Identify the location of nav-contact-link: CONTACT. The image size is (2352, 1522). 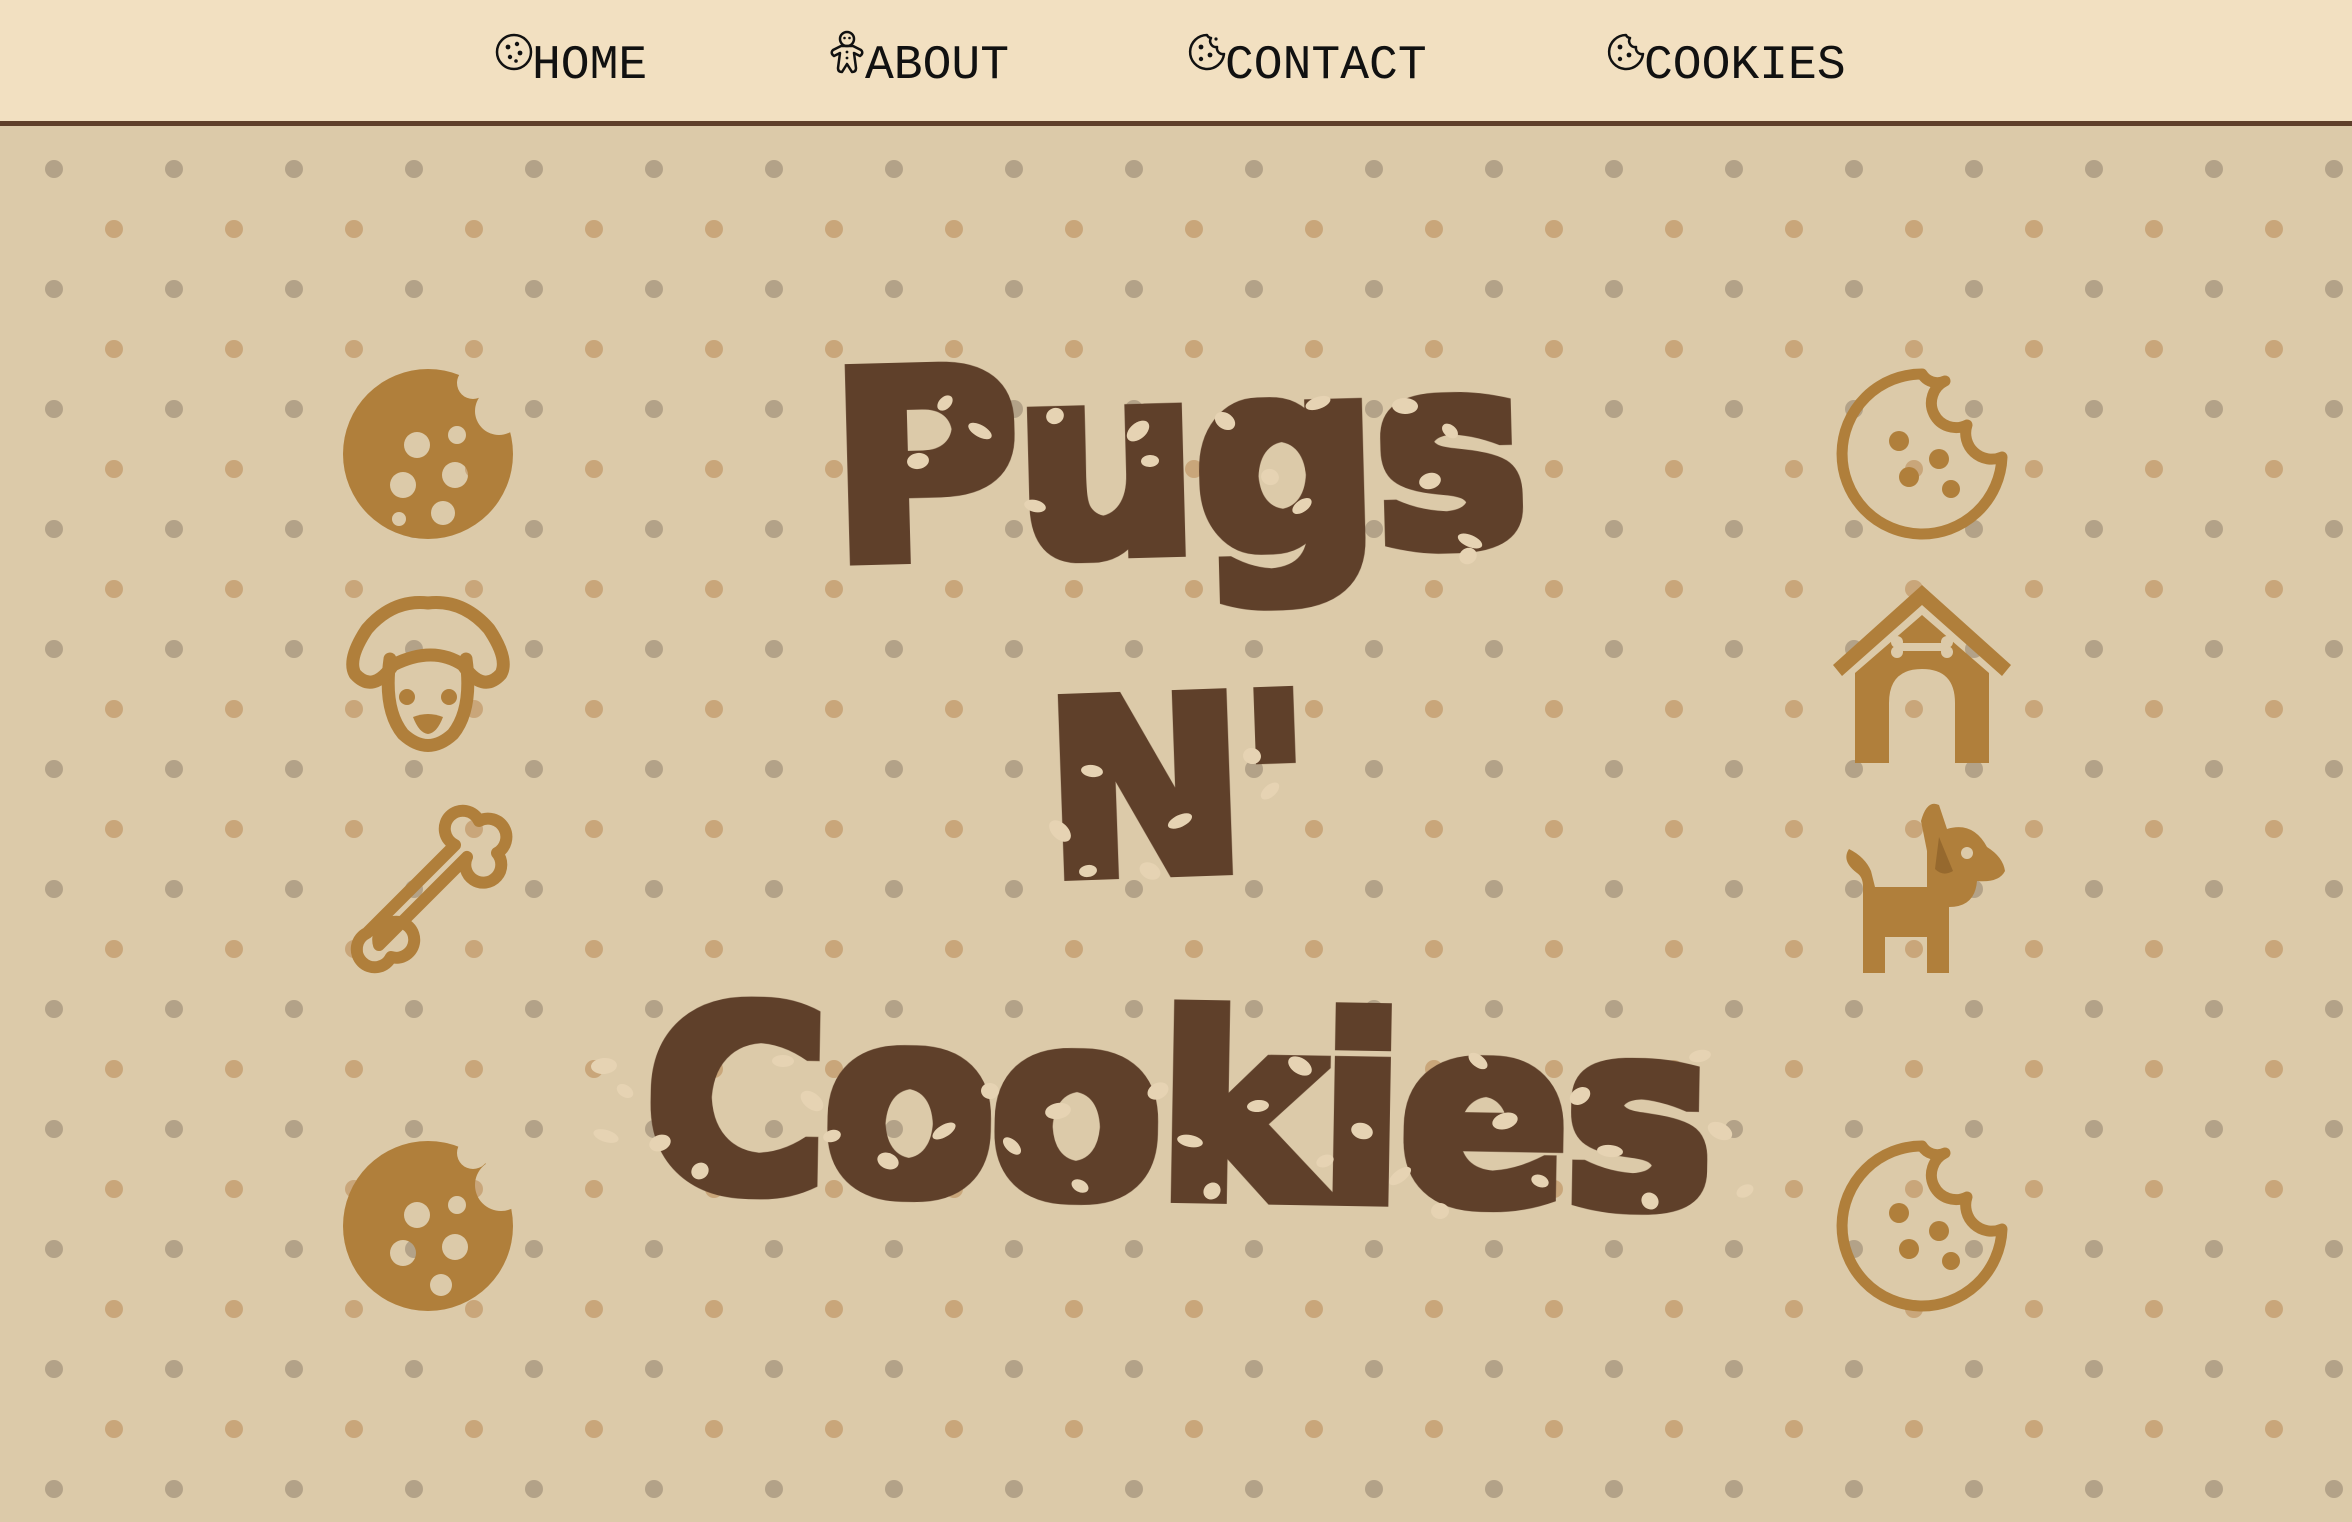
(1306, 60).